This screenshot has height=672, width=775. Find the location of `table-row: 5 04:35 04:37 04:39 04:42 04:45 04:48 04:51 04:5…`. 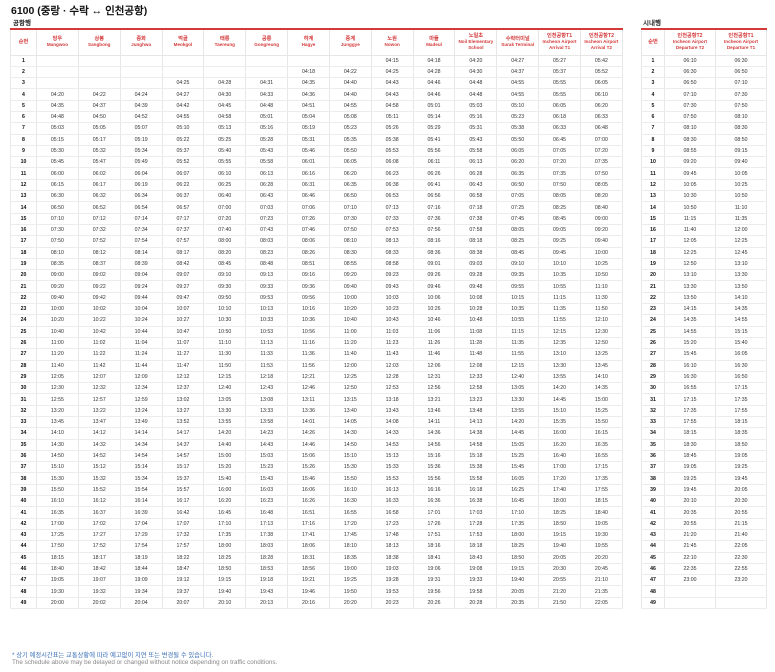

table-row: 5 04:35 04:37 04:39 04:42 04:45 04:48 04:51 04:5… is located at coordinates (316, 106).